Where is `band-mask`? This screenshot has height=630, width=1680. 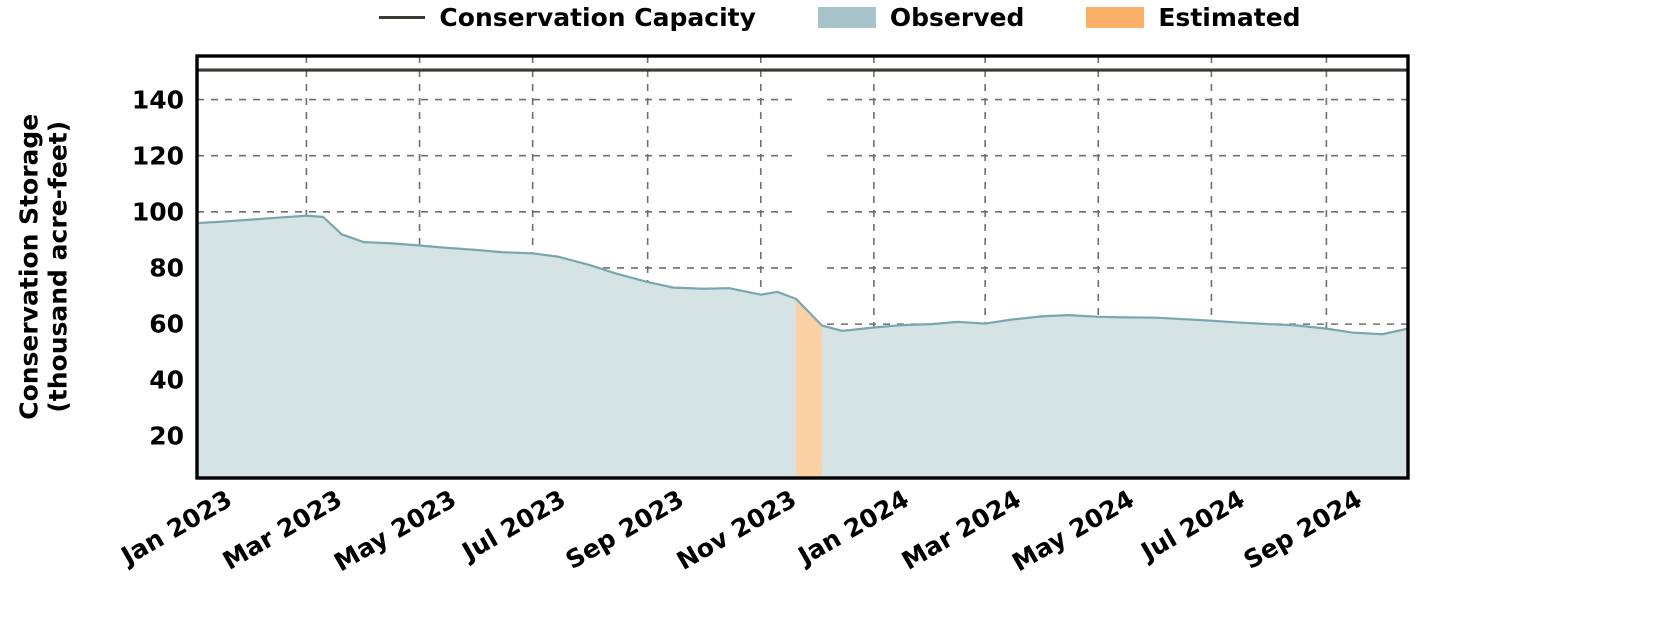 band-mask is located at coordinates (809, 191).